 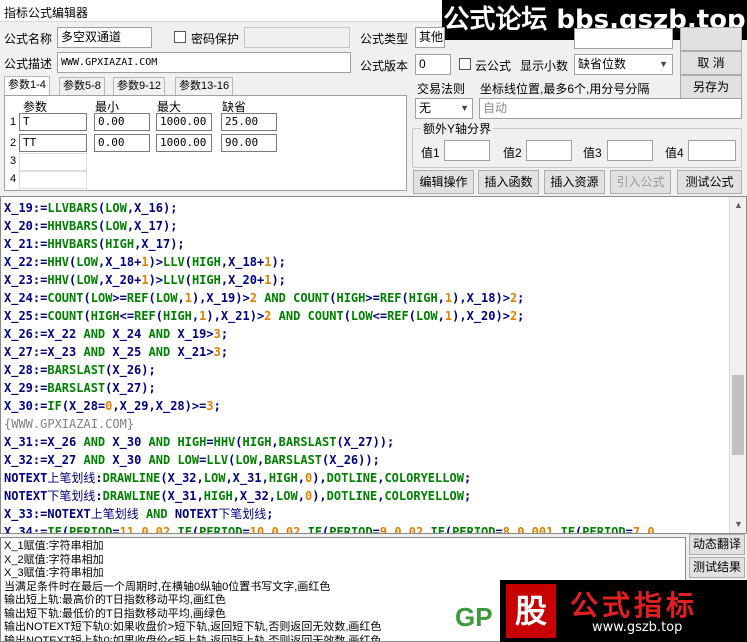 I want to click on y-value-3-input, so click(x=630, y=150).